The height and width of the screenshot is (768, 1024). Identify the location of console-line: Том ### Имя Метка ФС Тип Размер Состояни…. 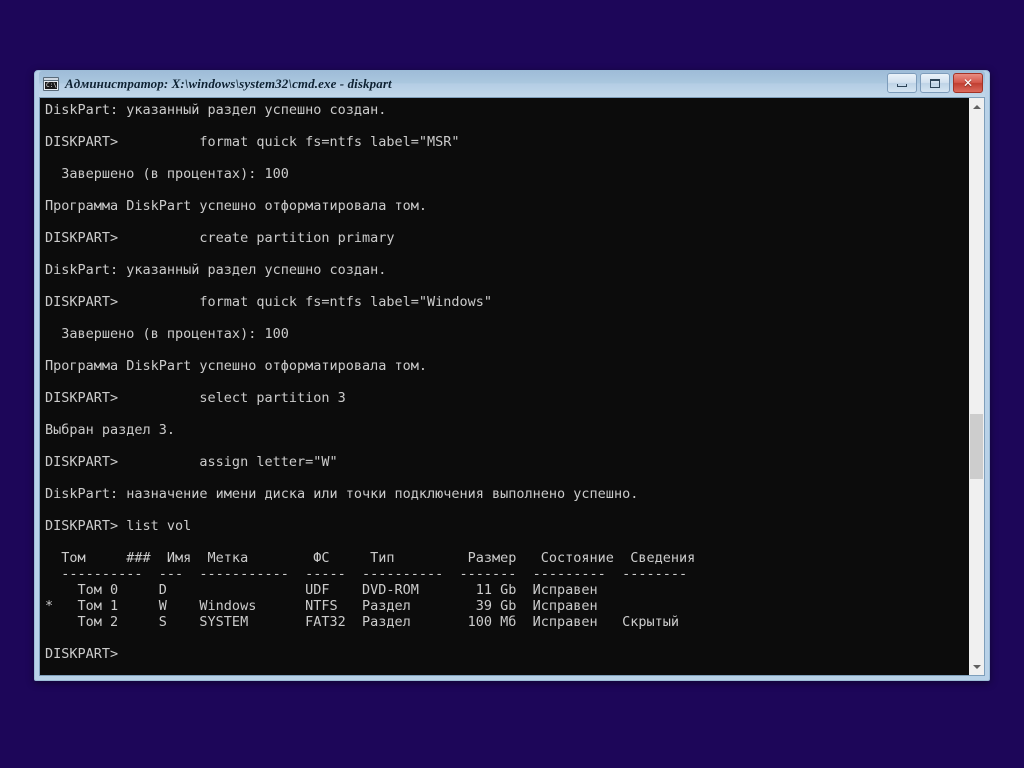
(370, 558).